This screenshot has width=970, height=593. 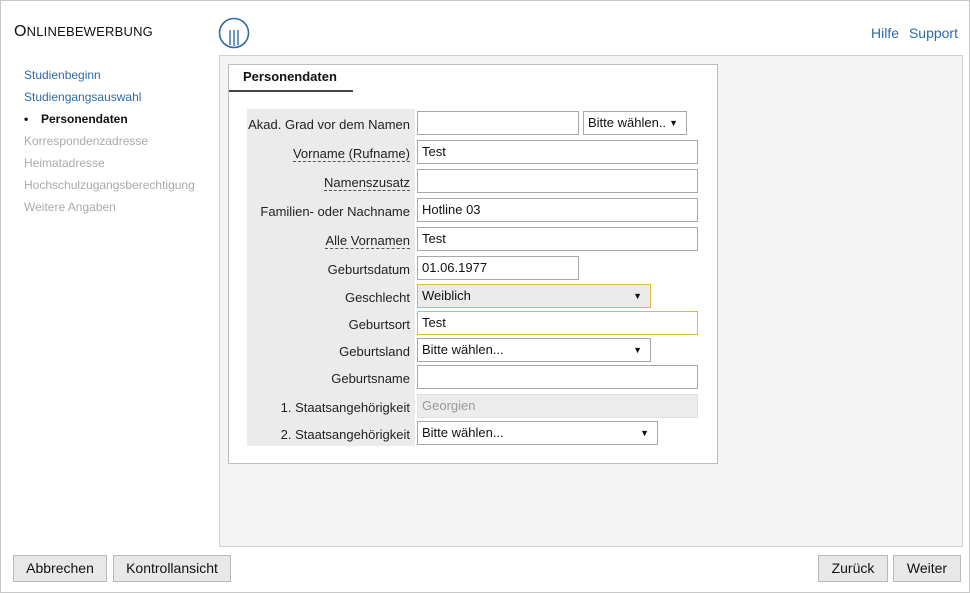 What do you see at coordinates (345, 407) in the screenshot?
I see `staatsangehoerigkeit-1-label: 1. Staatsangehörigkeit` at bounding box center [345, 407].